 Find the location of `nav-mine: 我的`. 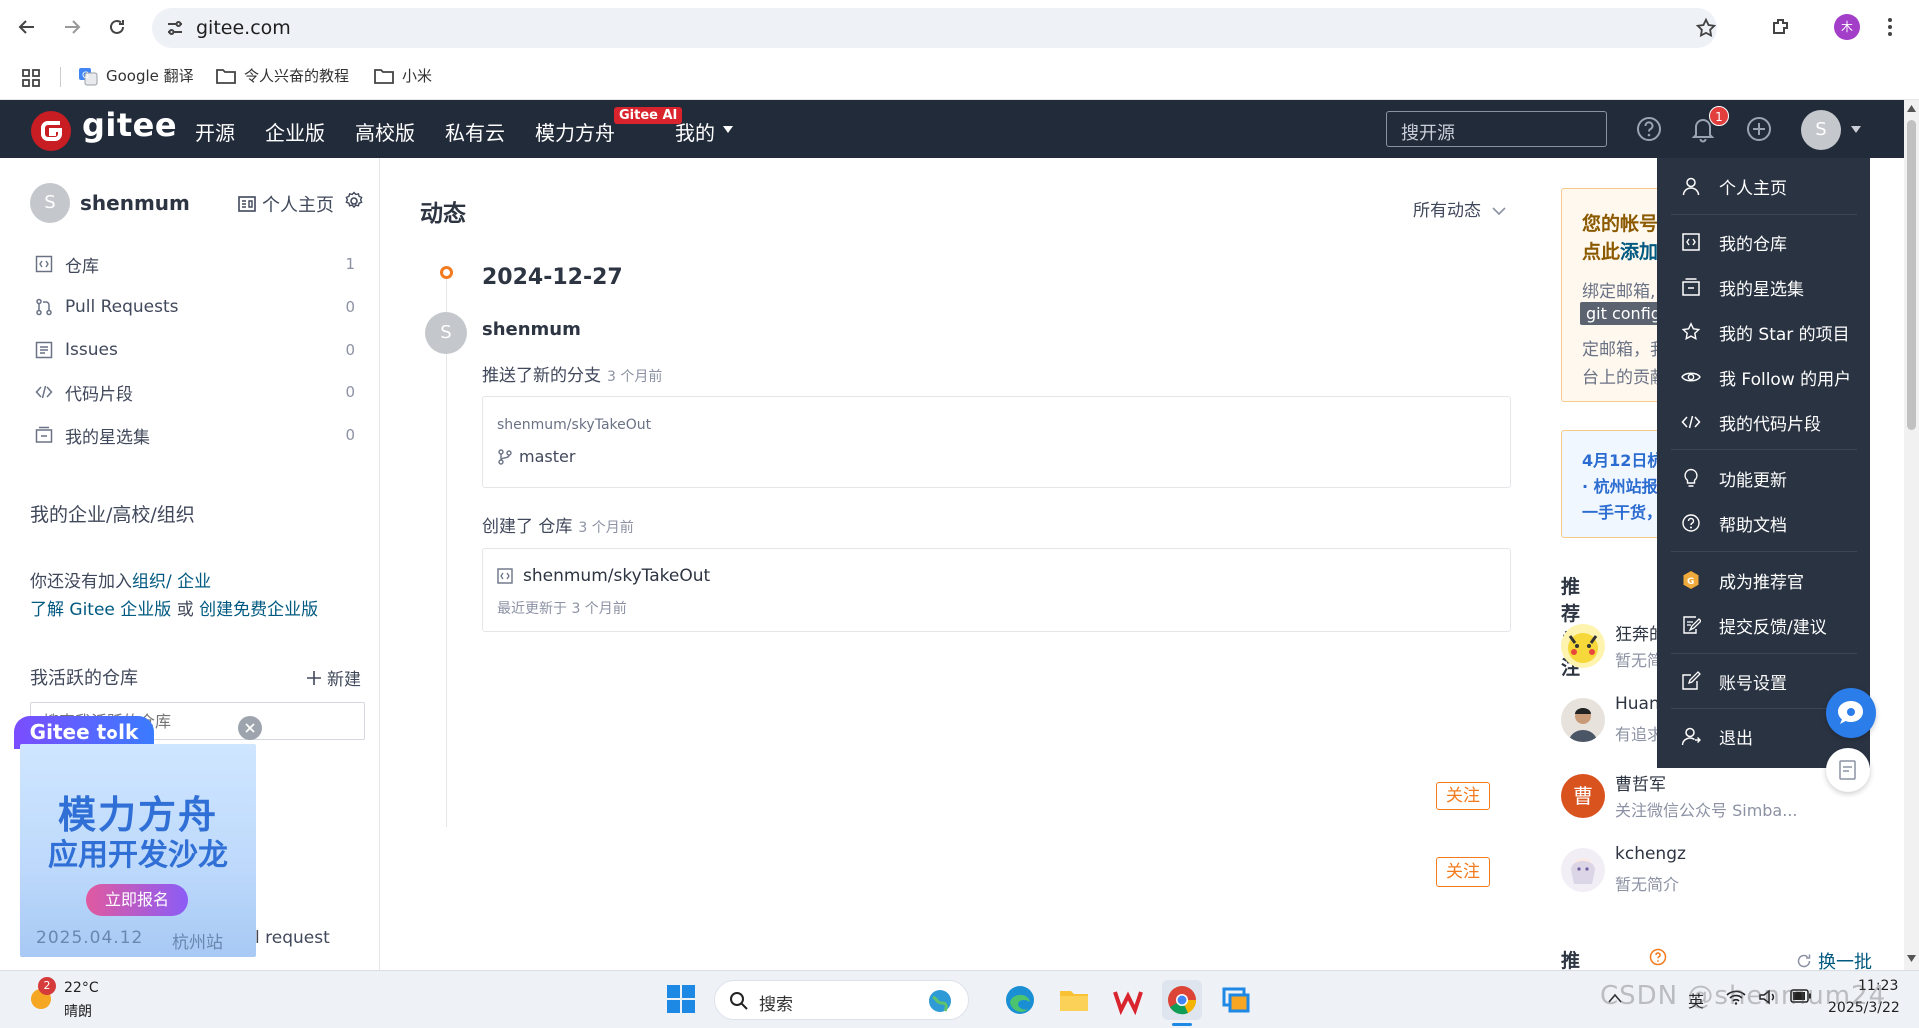

nav-mine: 我的 is located at coordinates (695, 131).